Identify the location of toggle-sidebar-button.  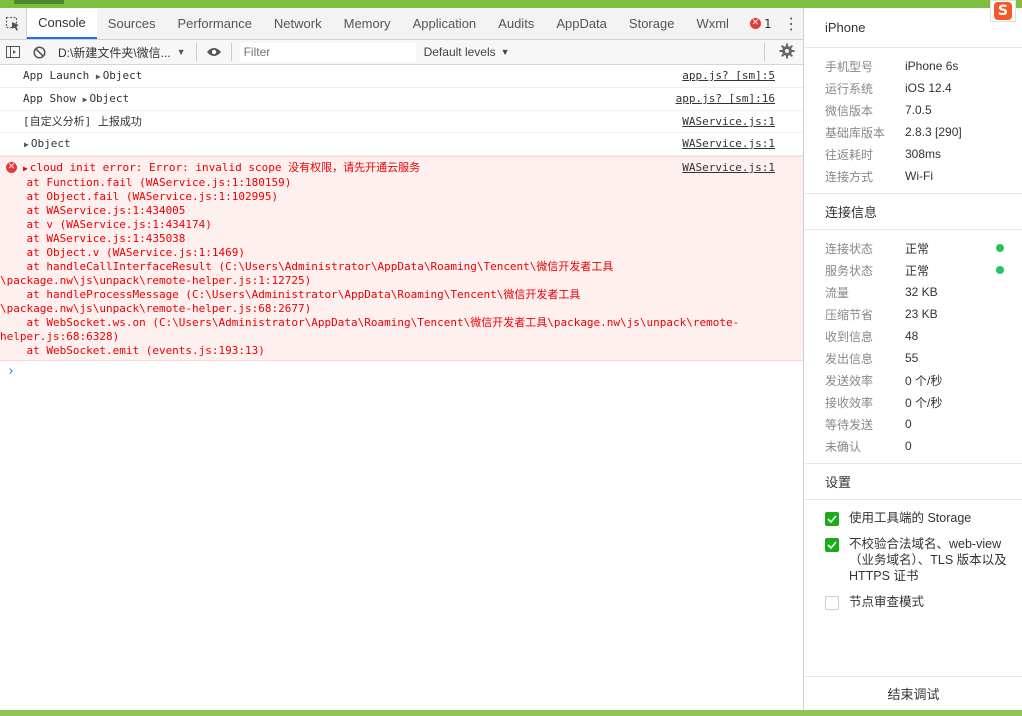
(13, 52).